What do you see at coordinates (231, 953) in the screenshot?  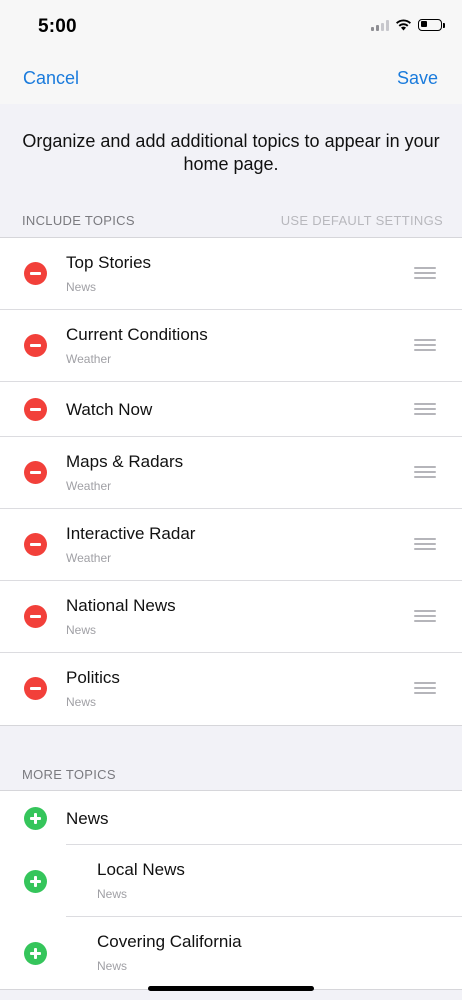 I see `more-topic-row-covering-california: Covering California News` at bounding box center [231, 953].